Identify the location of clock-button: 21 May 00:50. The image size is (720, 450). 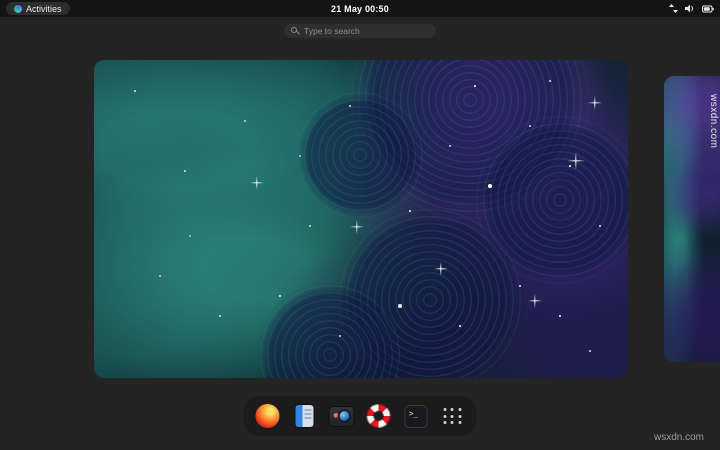
(360, 8).